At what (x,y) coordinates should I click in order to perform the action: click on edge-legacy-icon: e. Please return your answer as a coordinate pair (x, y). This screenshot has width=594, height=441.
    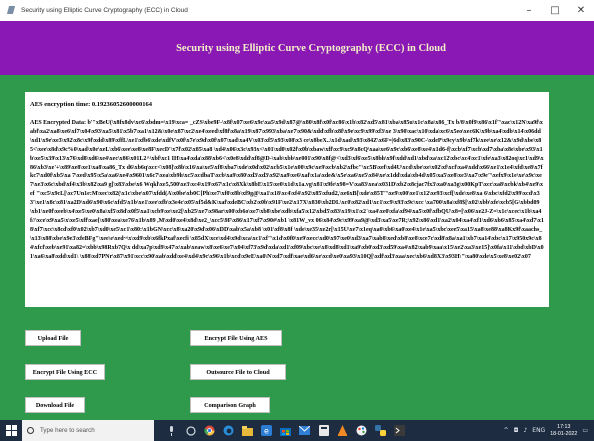
    Looking at the image, I should click on (266, 430).